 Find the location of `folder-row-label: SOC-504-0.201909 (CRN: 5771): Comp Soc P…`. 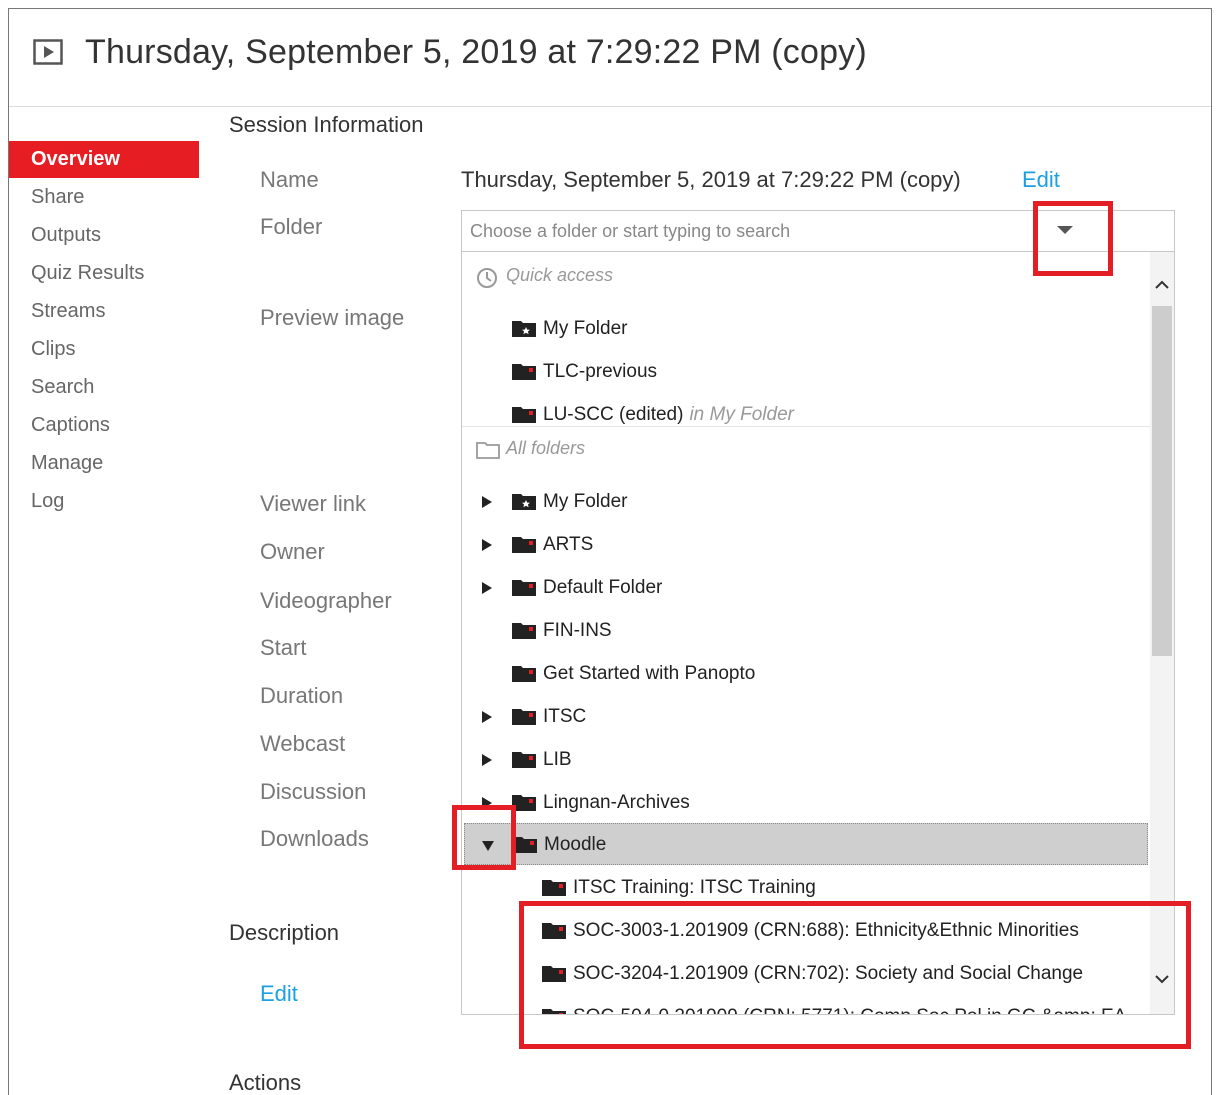

folder-row-label: SOC-504-0.201909 (CRN: 5771): Comp Soc P… is located at coordinates (849, 1010).